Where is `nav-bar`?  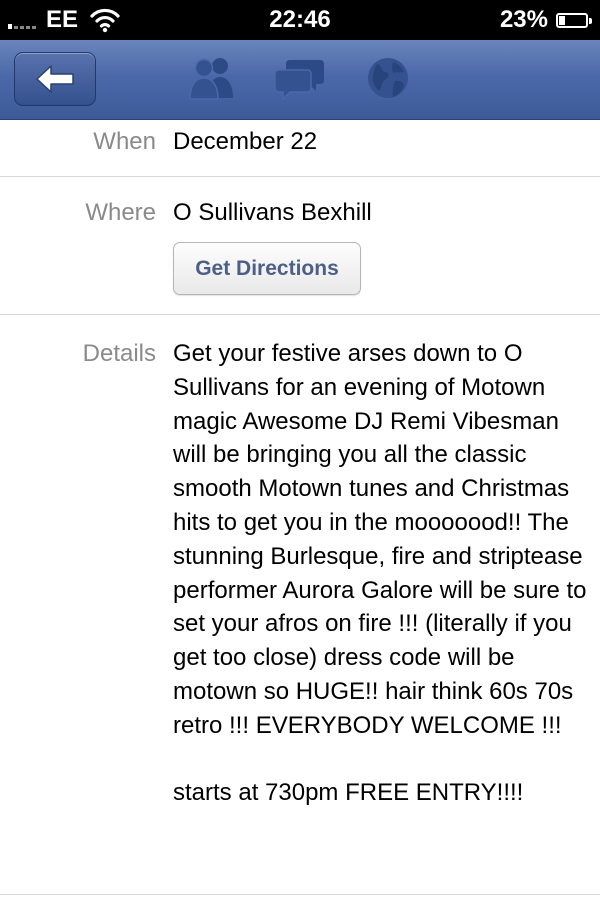
nav-bar is located at coordinates (300, 80).